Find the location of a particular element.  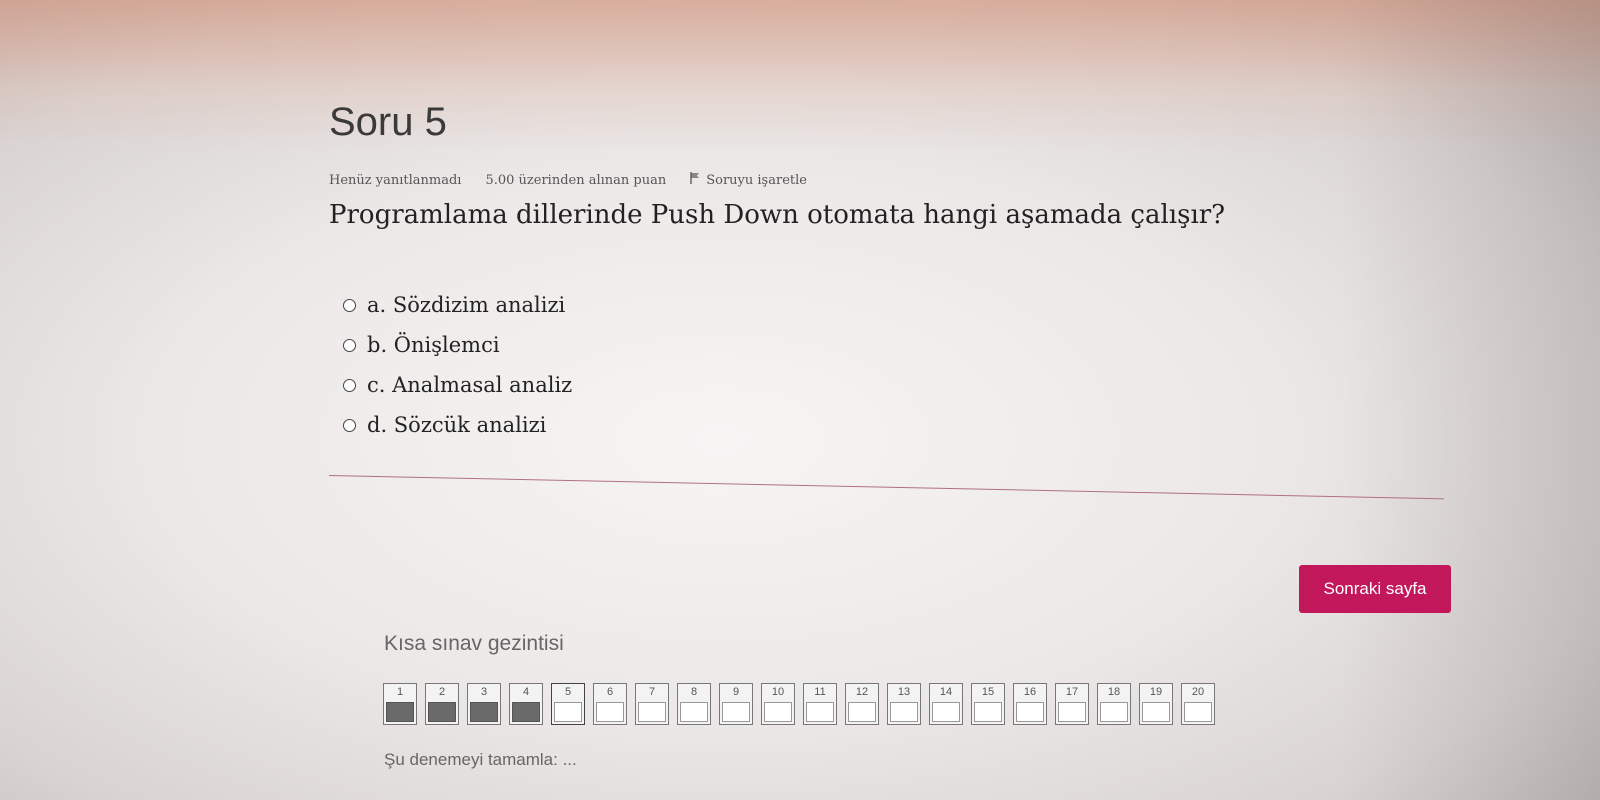

quiz-nav-button: 2 is located at coordinates (442, 704).